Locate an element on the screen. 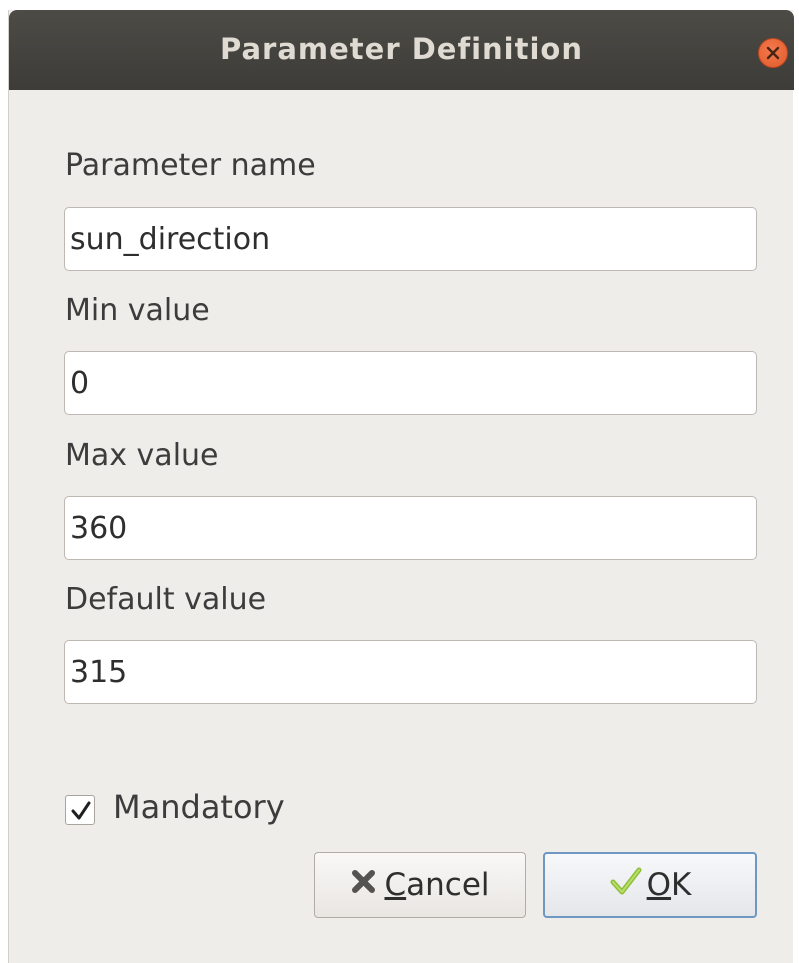  title-bar: Parameter Definition is located at coordinates (401, 50).